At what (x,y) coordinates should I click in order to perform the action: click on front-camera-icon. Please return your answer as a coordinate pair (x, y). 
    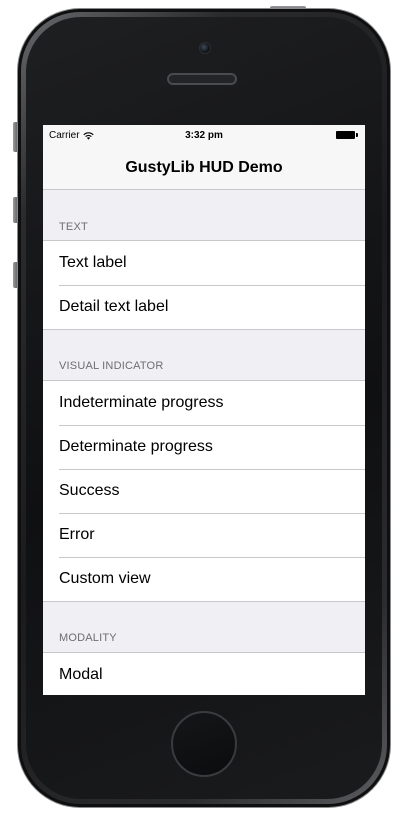
    Looking at the image, I should click on (205, 48).